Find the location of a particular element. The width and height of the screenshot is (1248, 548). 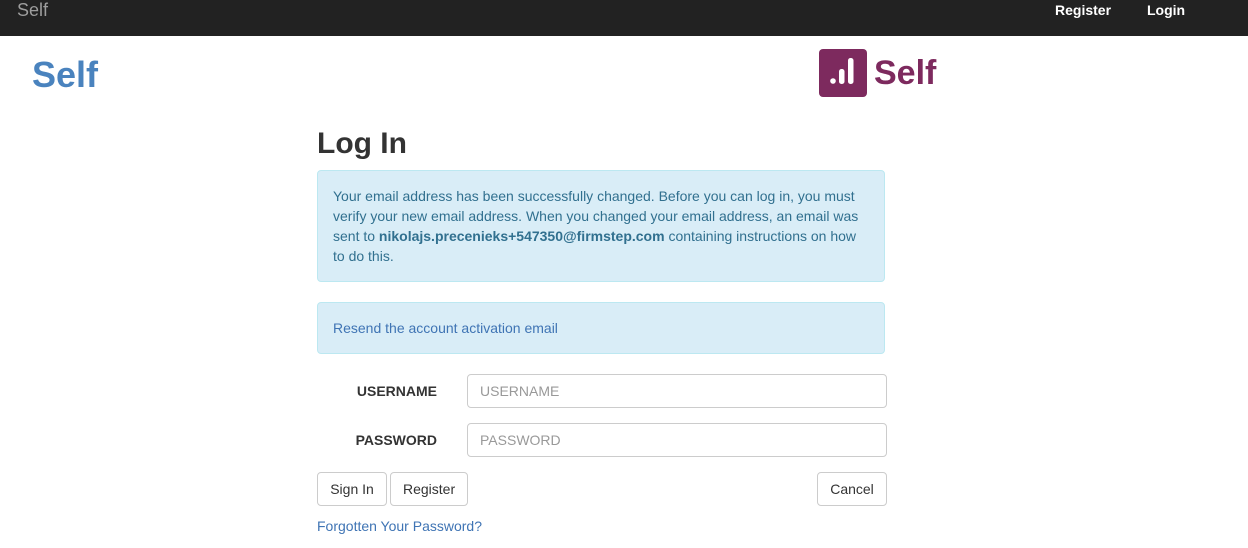

forgot-password-link: Forgotten Your Password? is located at coordinates (399, 526).